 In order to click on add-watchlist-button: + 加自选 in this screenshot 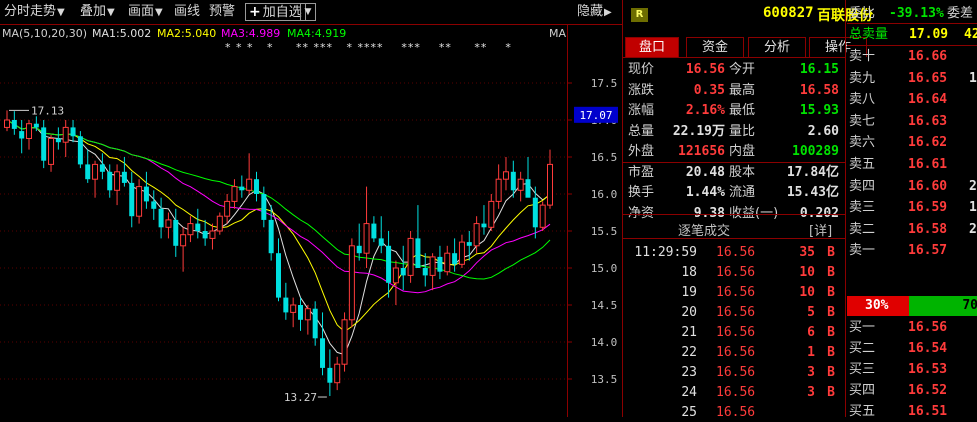, I will do `click(275, 12)`.